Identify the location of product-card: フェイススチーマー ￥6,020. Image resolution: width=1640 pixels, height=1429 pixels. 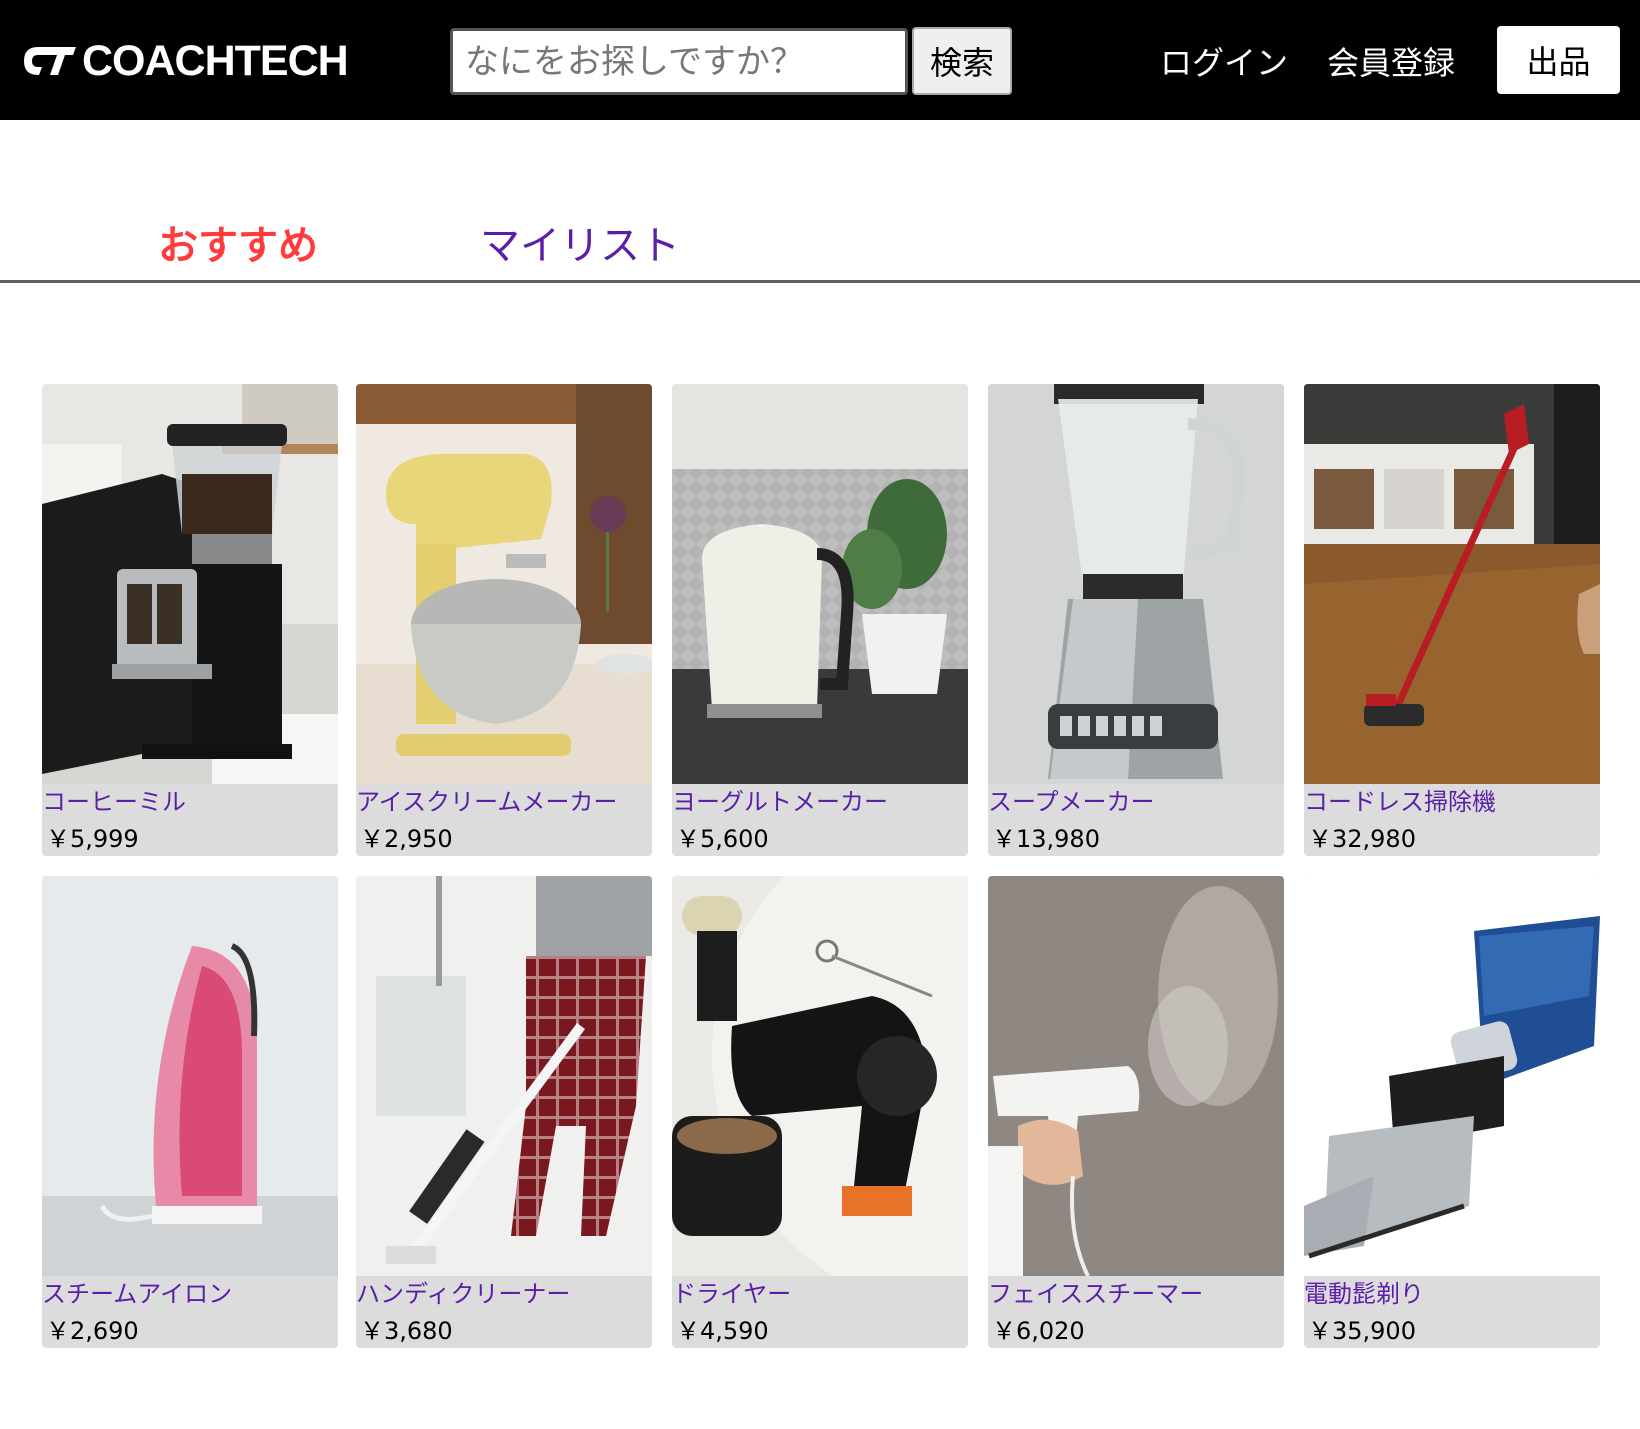
(1136, 1112).